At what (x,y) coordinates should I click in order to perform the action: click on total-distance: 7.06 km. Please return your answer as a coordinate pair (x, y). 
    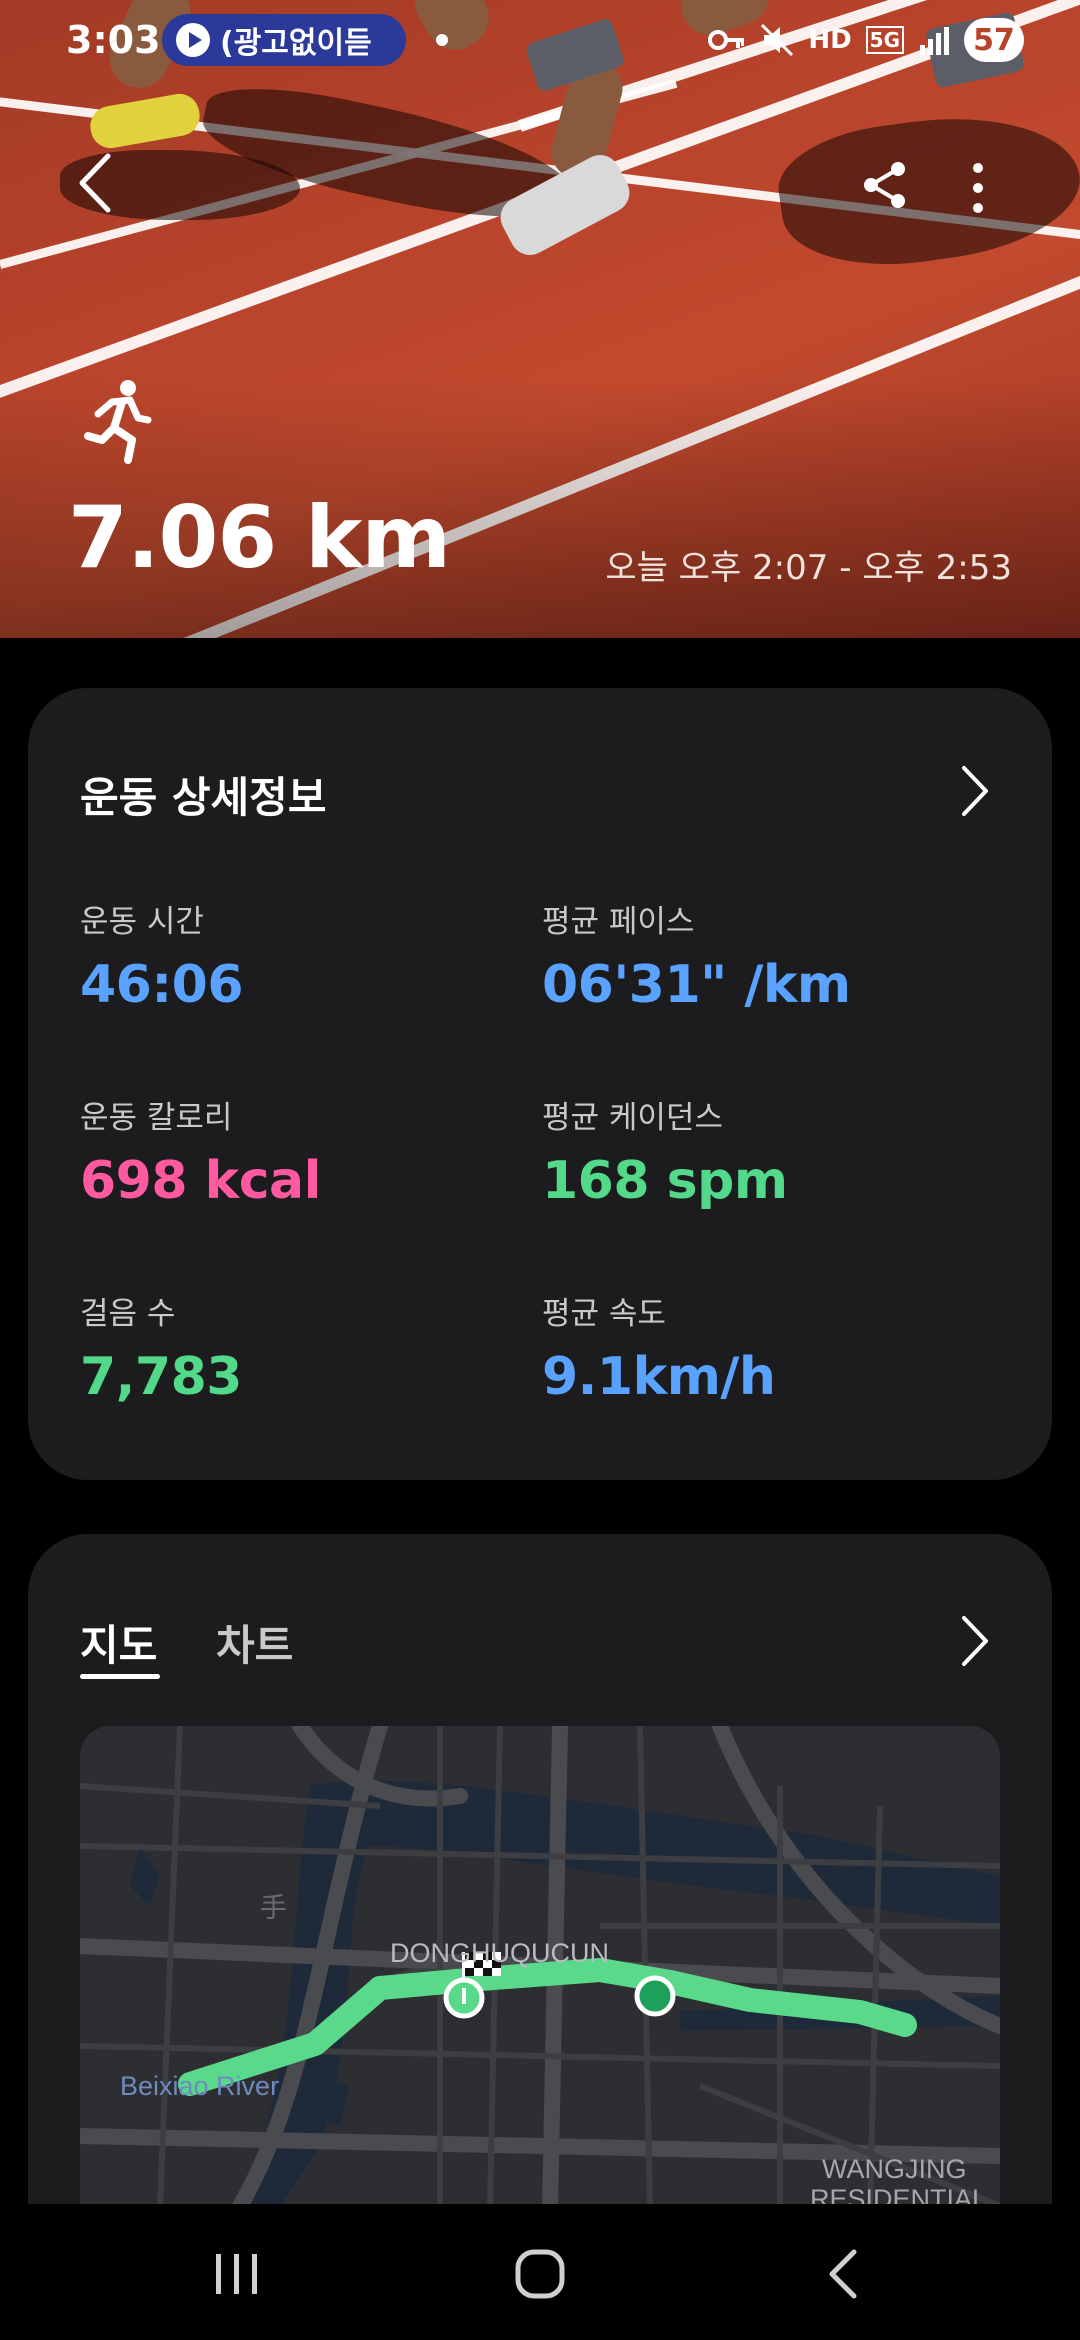
    Looking at the image, I should click on (259, 538).